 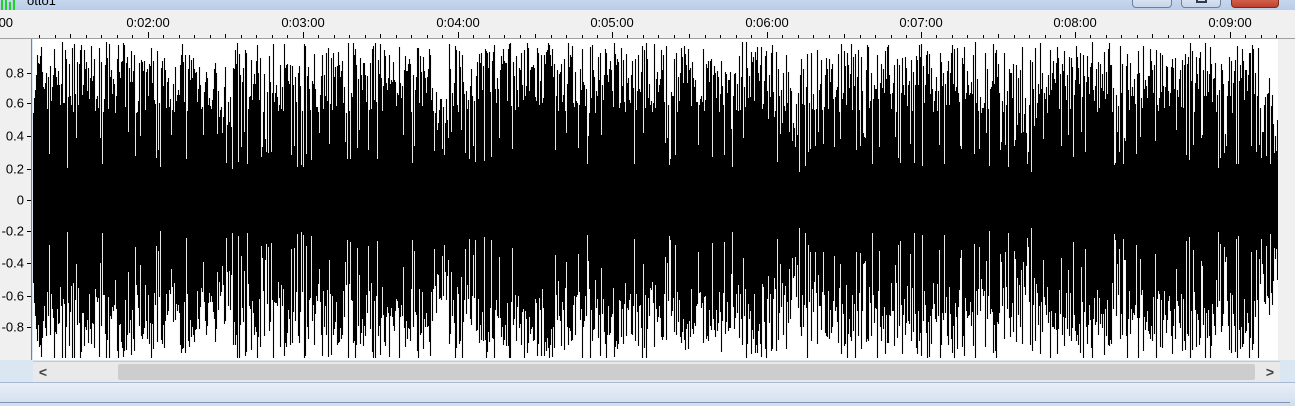 I want to click on frame-divider, so click(x=645, y=402).